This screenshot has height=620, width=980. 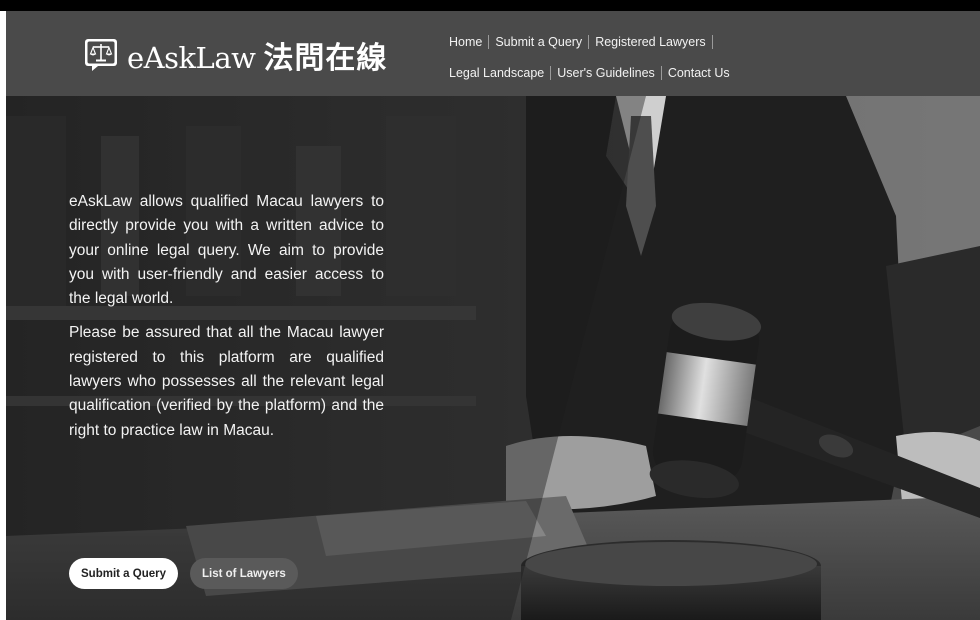 I want to click on browser-top-strip, so click(x=490, y=5).